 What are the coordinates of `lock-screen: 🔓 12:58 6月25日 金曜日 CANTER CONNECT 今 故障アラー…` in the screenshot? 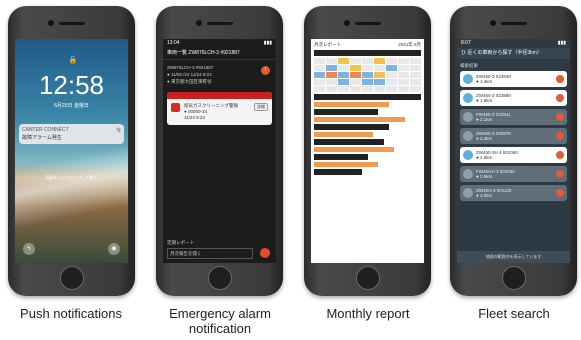 It's located at (71, 151).